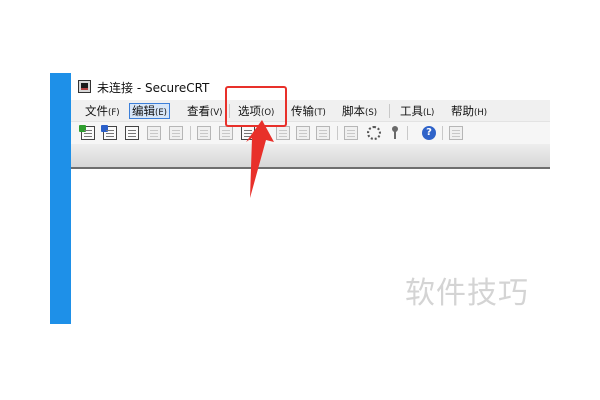  What do you see at coordinates (96, 111) in the screenshot?
I see `menu-file-label: 文件` at bounding box center [96, 111].